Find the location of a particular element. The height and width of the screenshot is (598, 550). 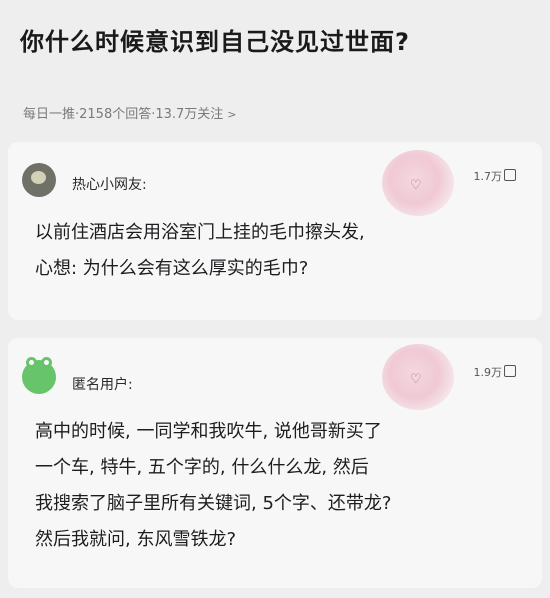

answer-username: 热心小网友: is located at coordinates (109, 184).